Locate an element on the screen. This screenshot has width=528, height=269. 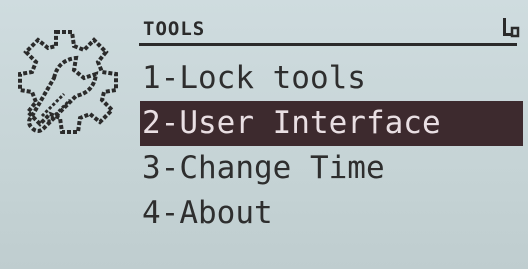
menu-item-change-time: 3-Change Time is located at coordinates (334, 168).